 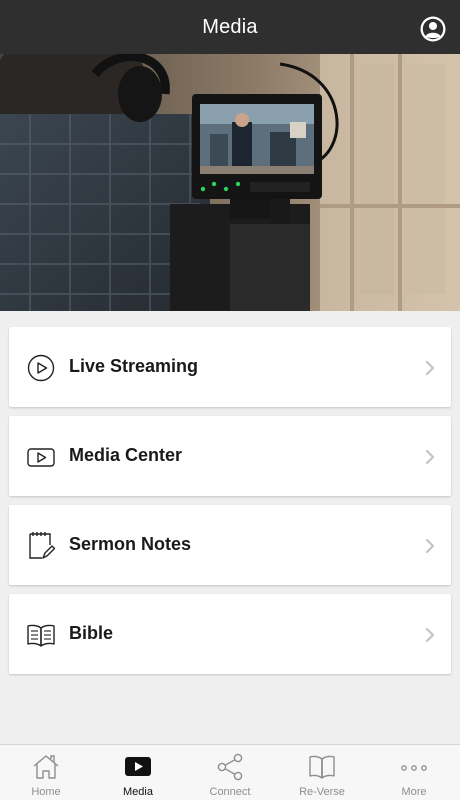 I want to click on tab-media: Media, so click(x=138, y=772).